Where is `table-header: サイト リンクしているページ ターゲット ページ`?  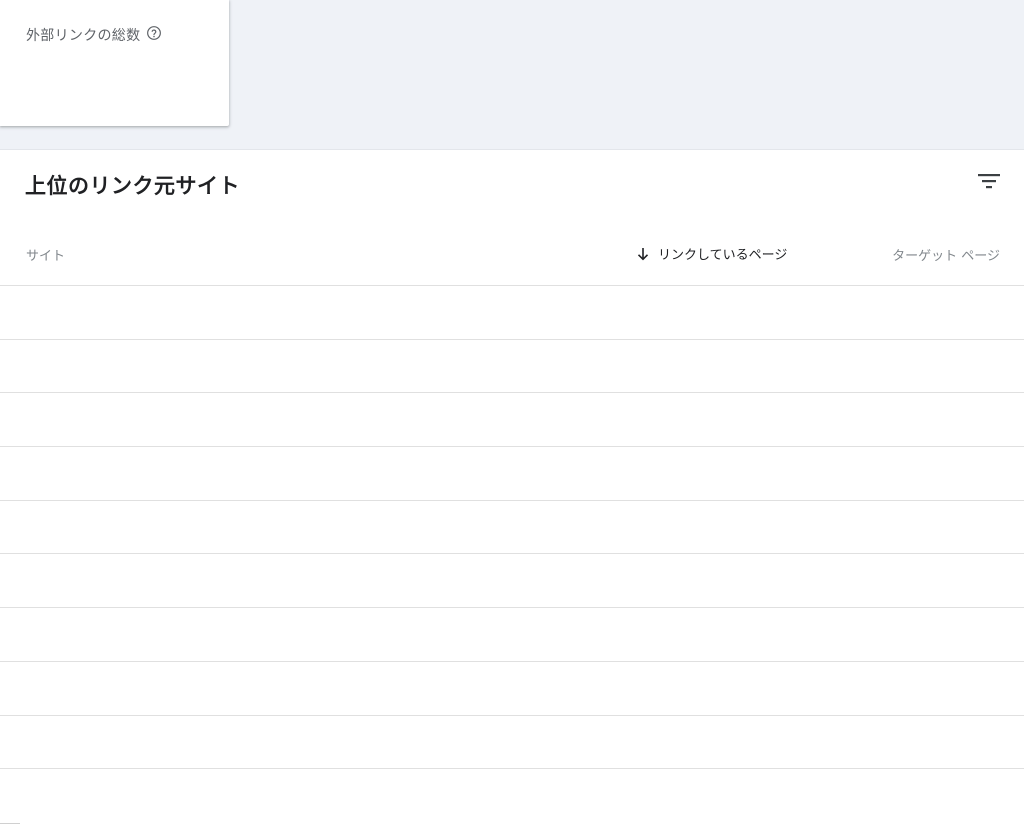
table-header: サイト リンクしているページ ターゲット ページ is located at coordinates (512, 253).